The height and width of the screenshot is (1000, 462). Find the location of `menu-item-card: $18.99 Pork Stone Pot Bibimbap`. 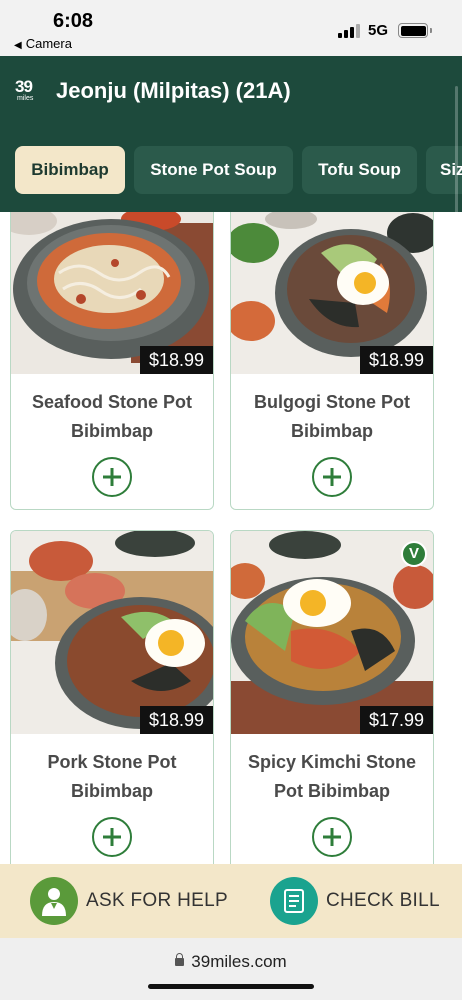

menu-item-card: $18.99 Pork Stone Pot Bibimbap is located at coordinates (112, 697).